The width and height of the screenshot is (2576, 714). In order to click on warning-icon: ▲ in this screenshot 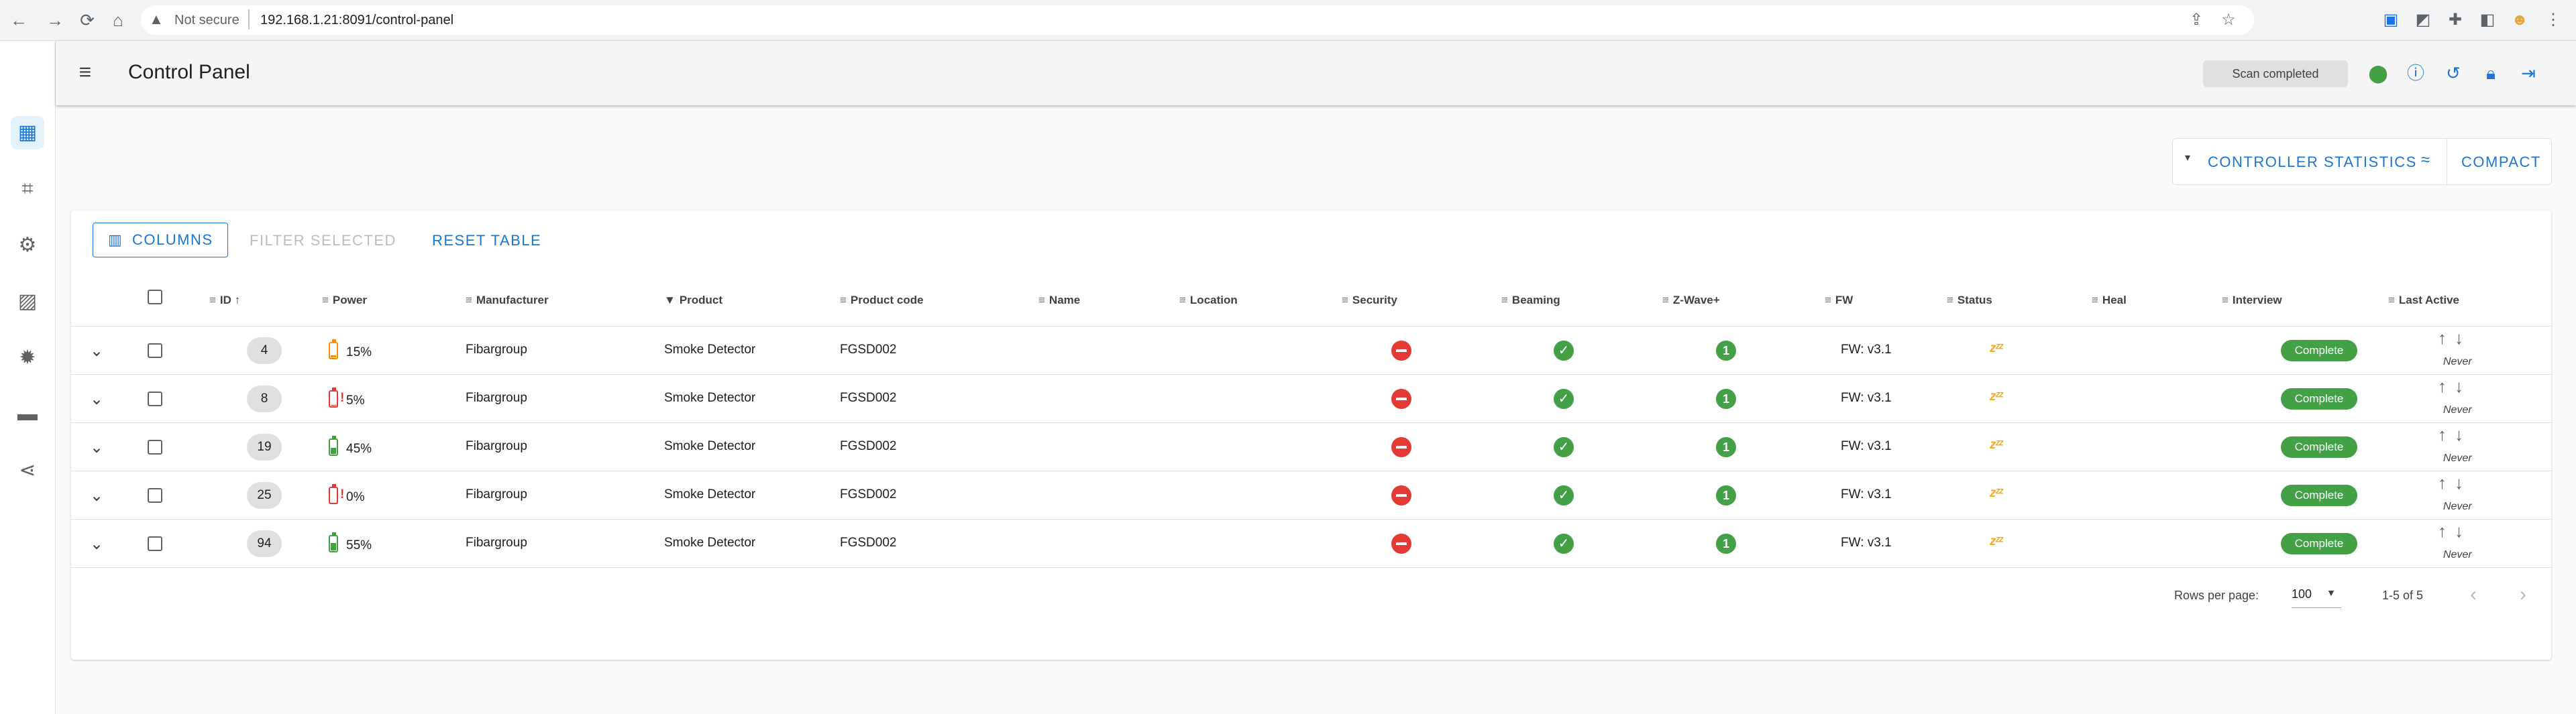, I will do `click(156, 19)`.